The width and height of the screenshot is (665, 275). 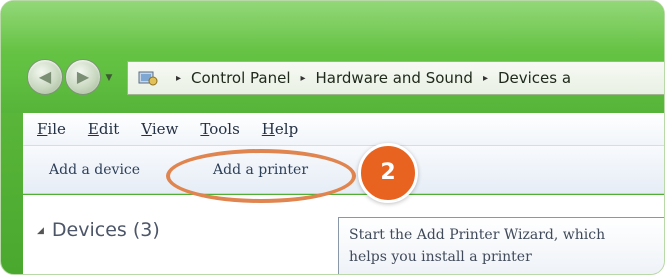 I want to click on menu-file: File, so click(x=51, y=129).